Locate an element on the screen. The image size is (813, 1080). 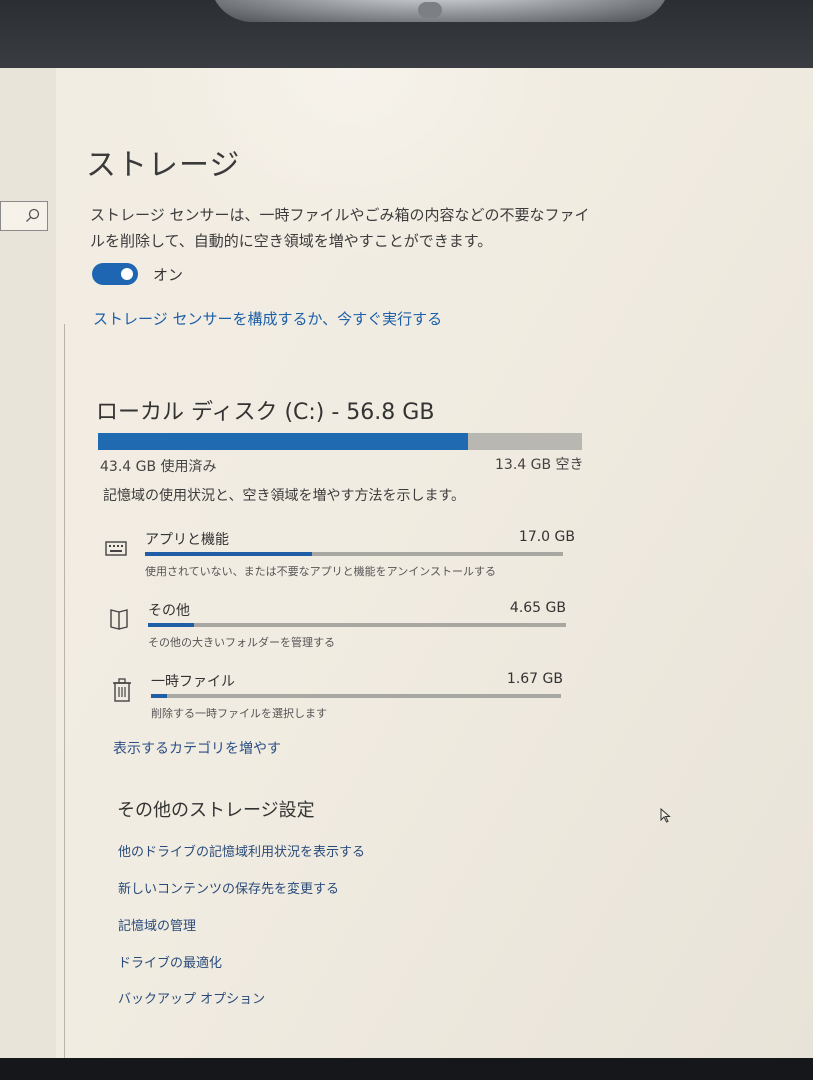
webcam-lens-icon is located at coordinates (430, 10).